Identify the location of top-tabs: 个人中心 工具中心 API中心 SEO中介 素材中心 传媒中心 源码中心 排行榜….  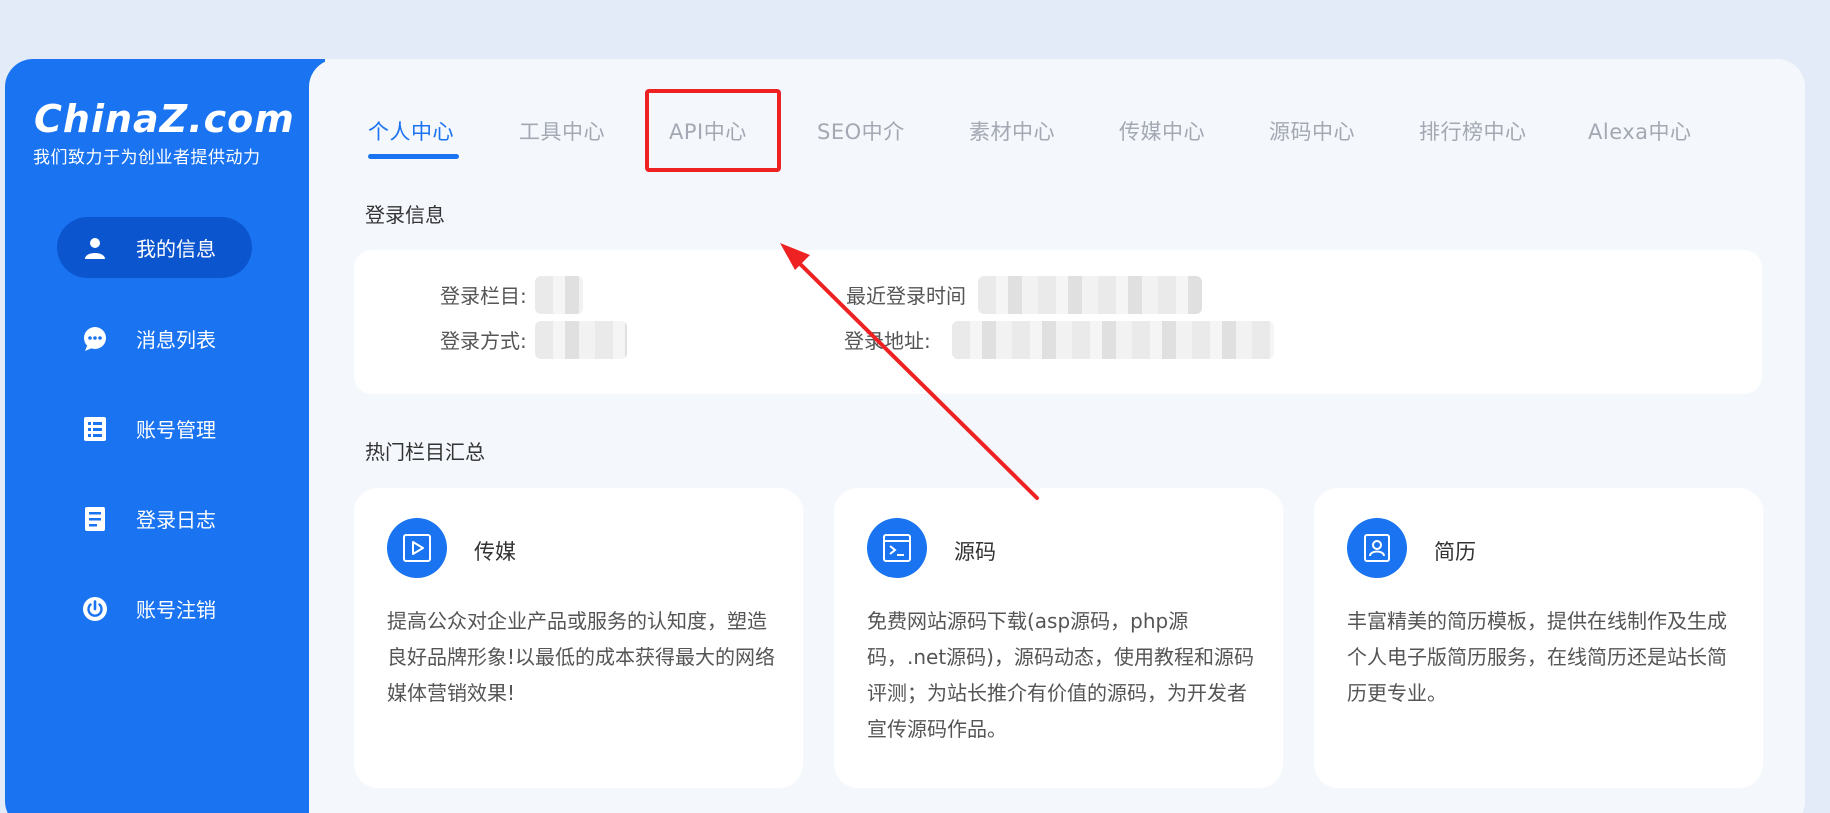
(1057, 119).